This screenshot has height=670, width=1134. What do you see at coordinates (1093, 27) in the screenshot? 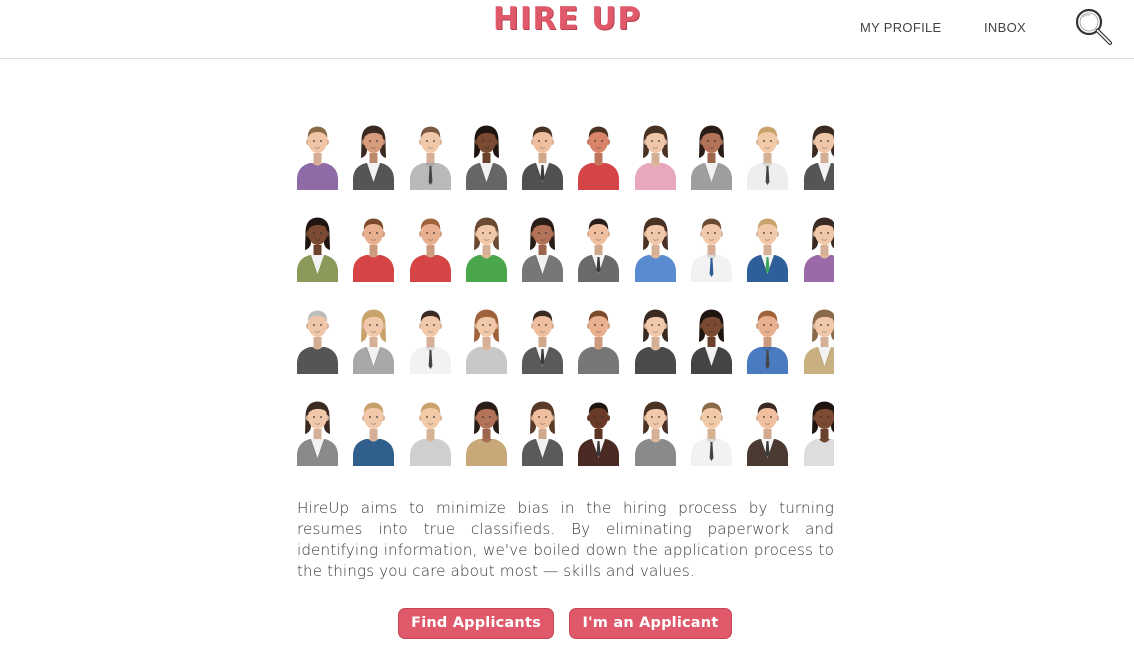
I see `search-icon` at bounding box center [1093, 27].